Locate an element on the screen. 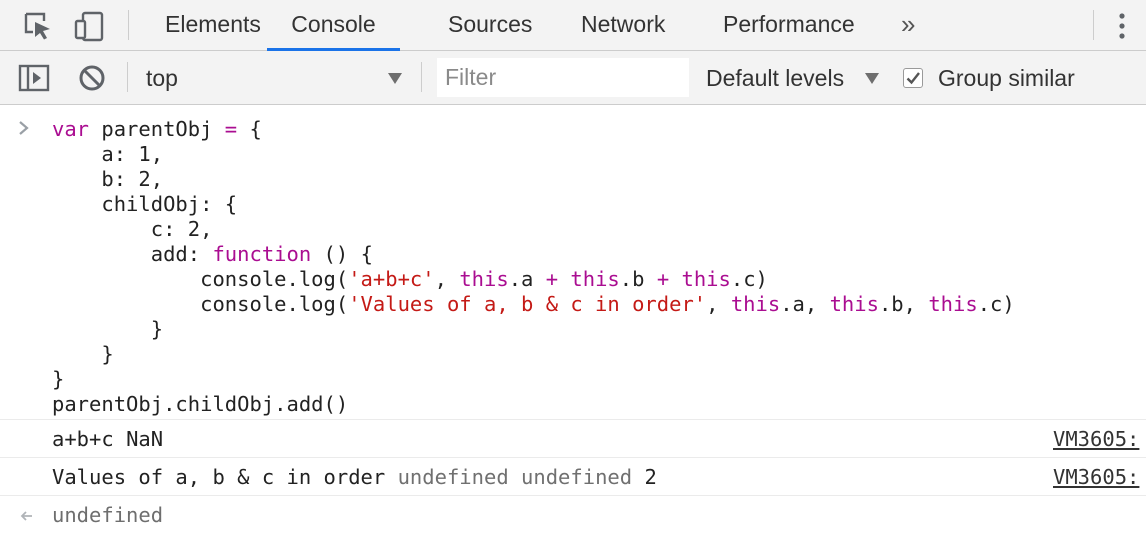  code-token: { is located at coordinates (249, 129).